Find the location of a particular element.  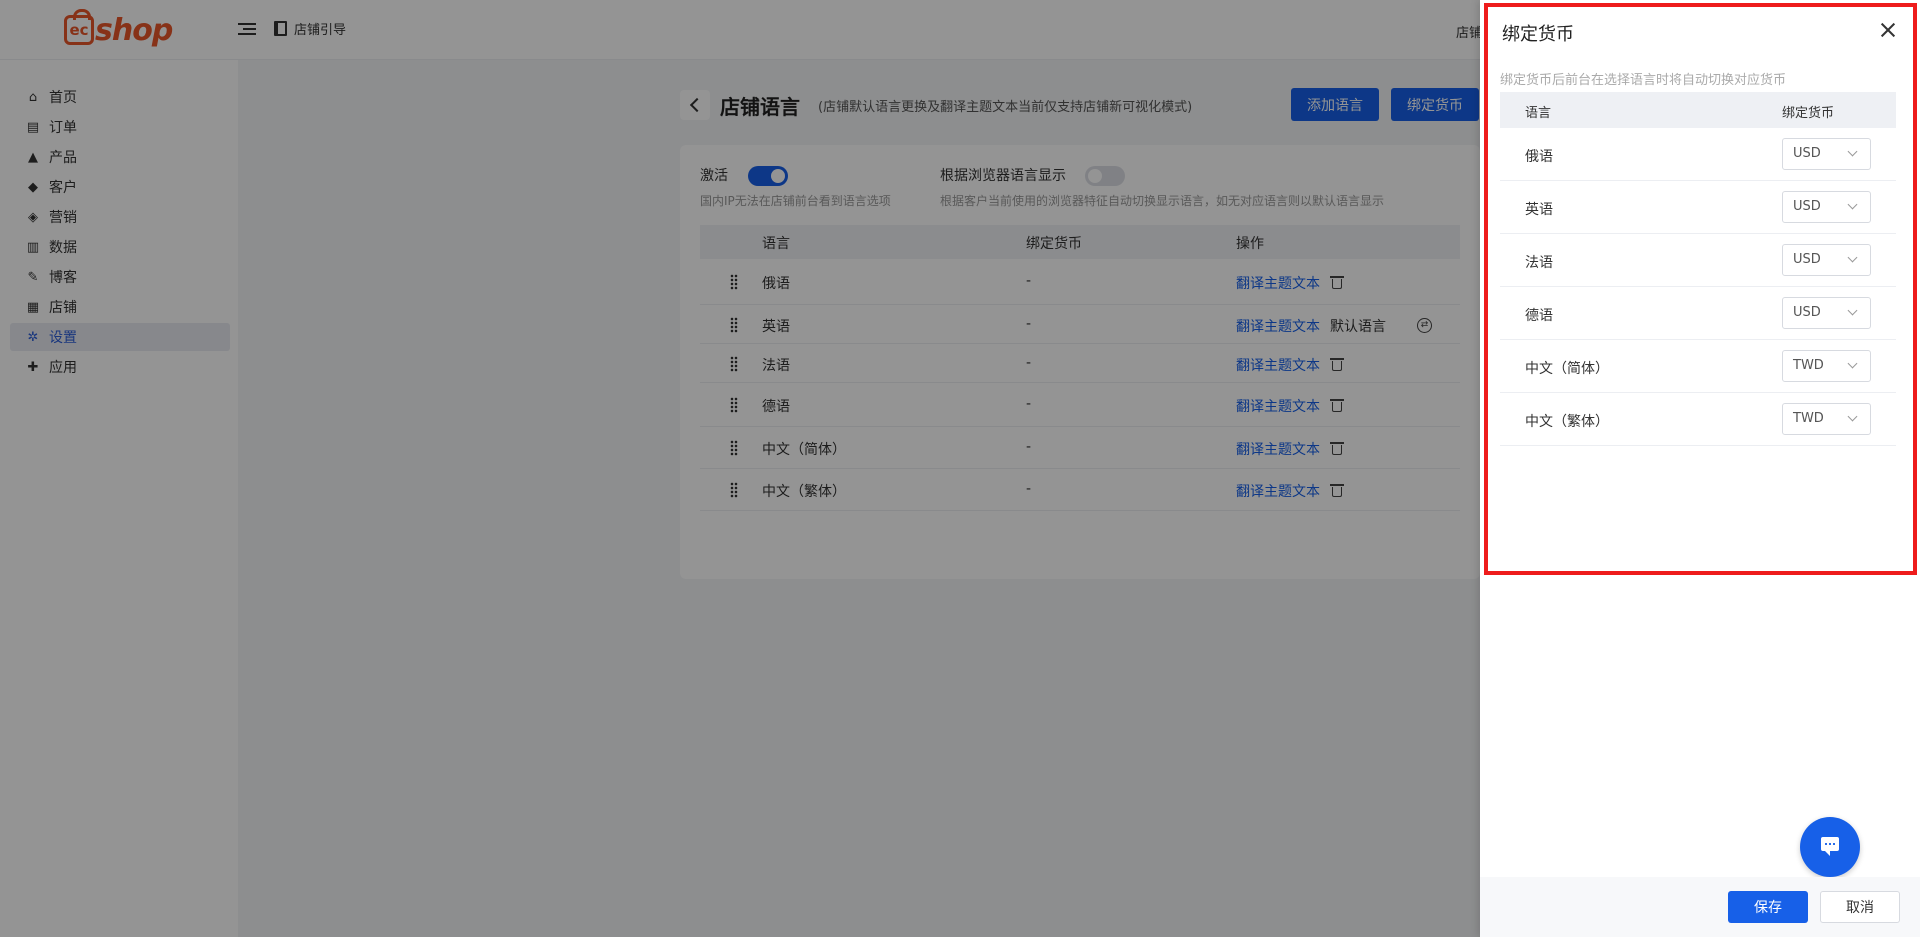

cancel-button: 取消 is located at coordinates (1860, 907).